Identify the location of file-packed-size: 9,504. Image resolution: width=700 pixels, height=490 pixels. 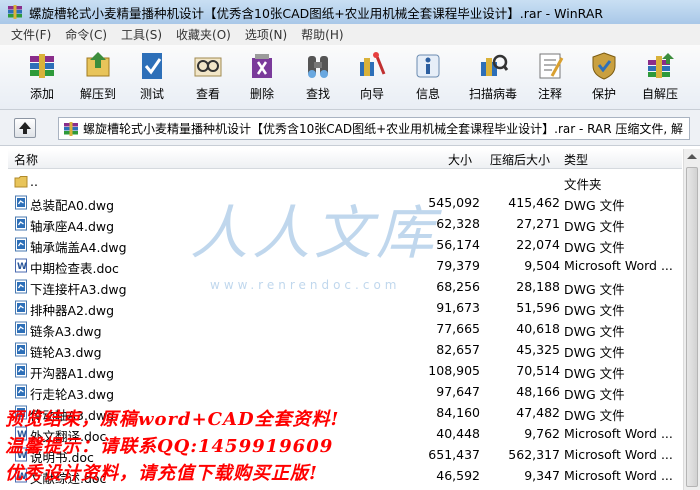
(542, 265).